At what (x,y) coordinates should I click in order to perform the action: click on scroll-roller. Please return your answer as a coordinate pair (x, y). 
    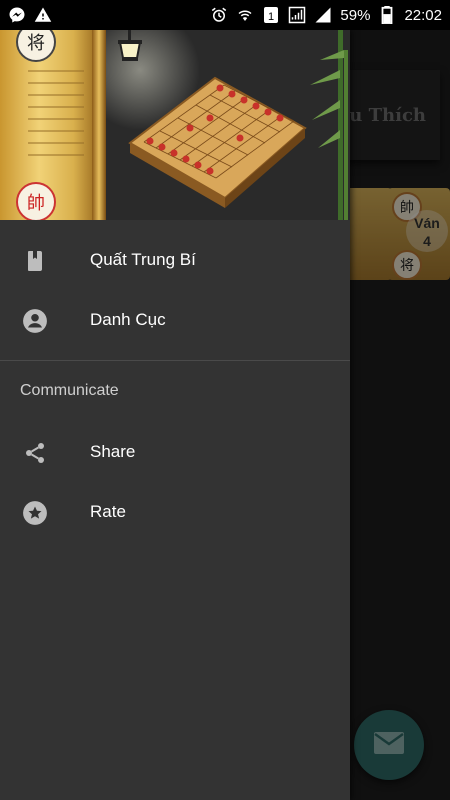
    Looking at the image, I should click on (99, 125).